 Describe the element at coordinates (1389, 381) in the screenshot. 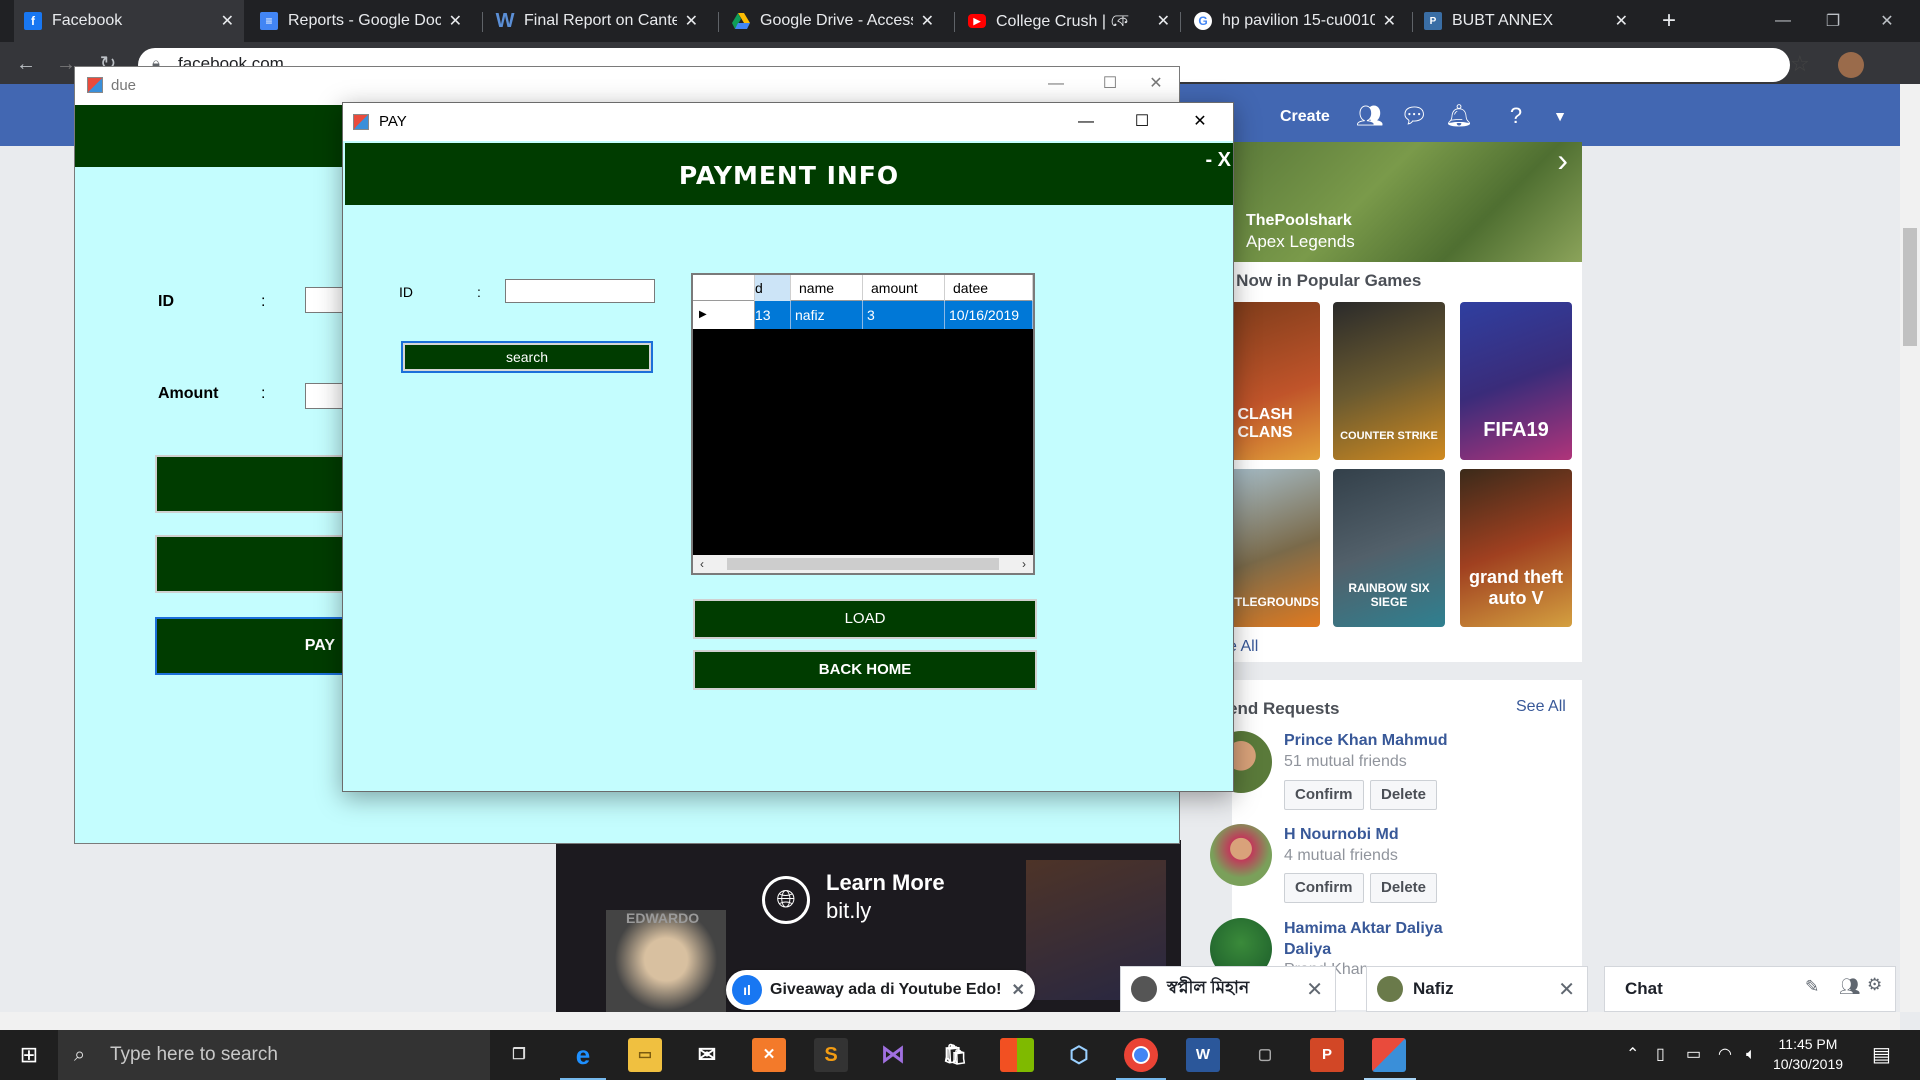

I see `game-tile: COUNTER STRIKE` at that location.